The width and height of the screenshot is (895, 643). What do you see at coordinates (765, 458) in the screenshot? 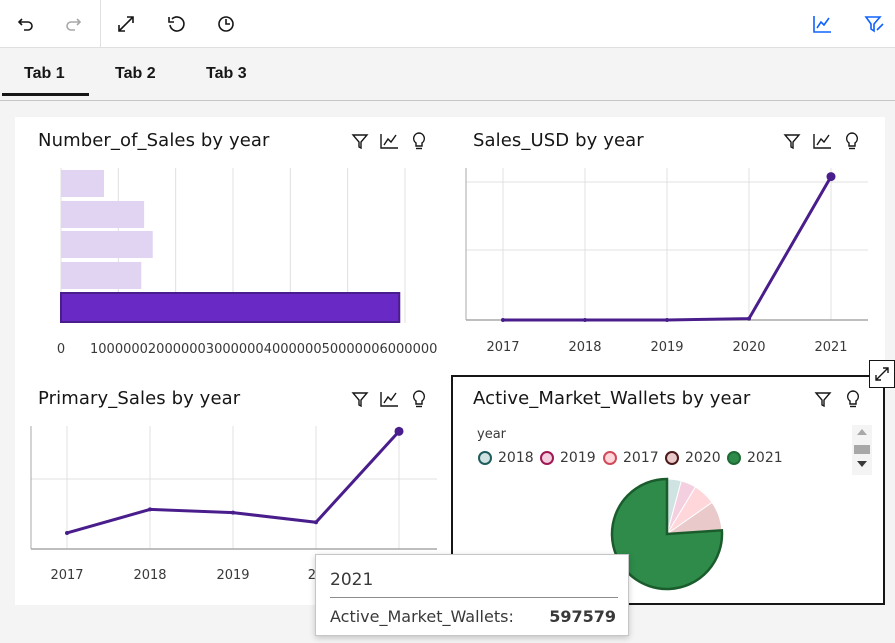
I see `legend-label: 2021` at bounding box center [765, 458].